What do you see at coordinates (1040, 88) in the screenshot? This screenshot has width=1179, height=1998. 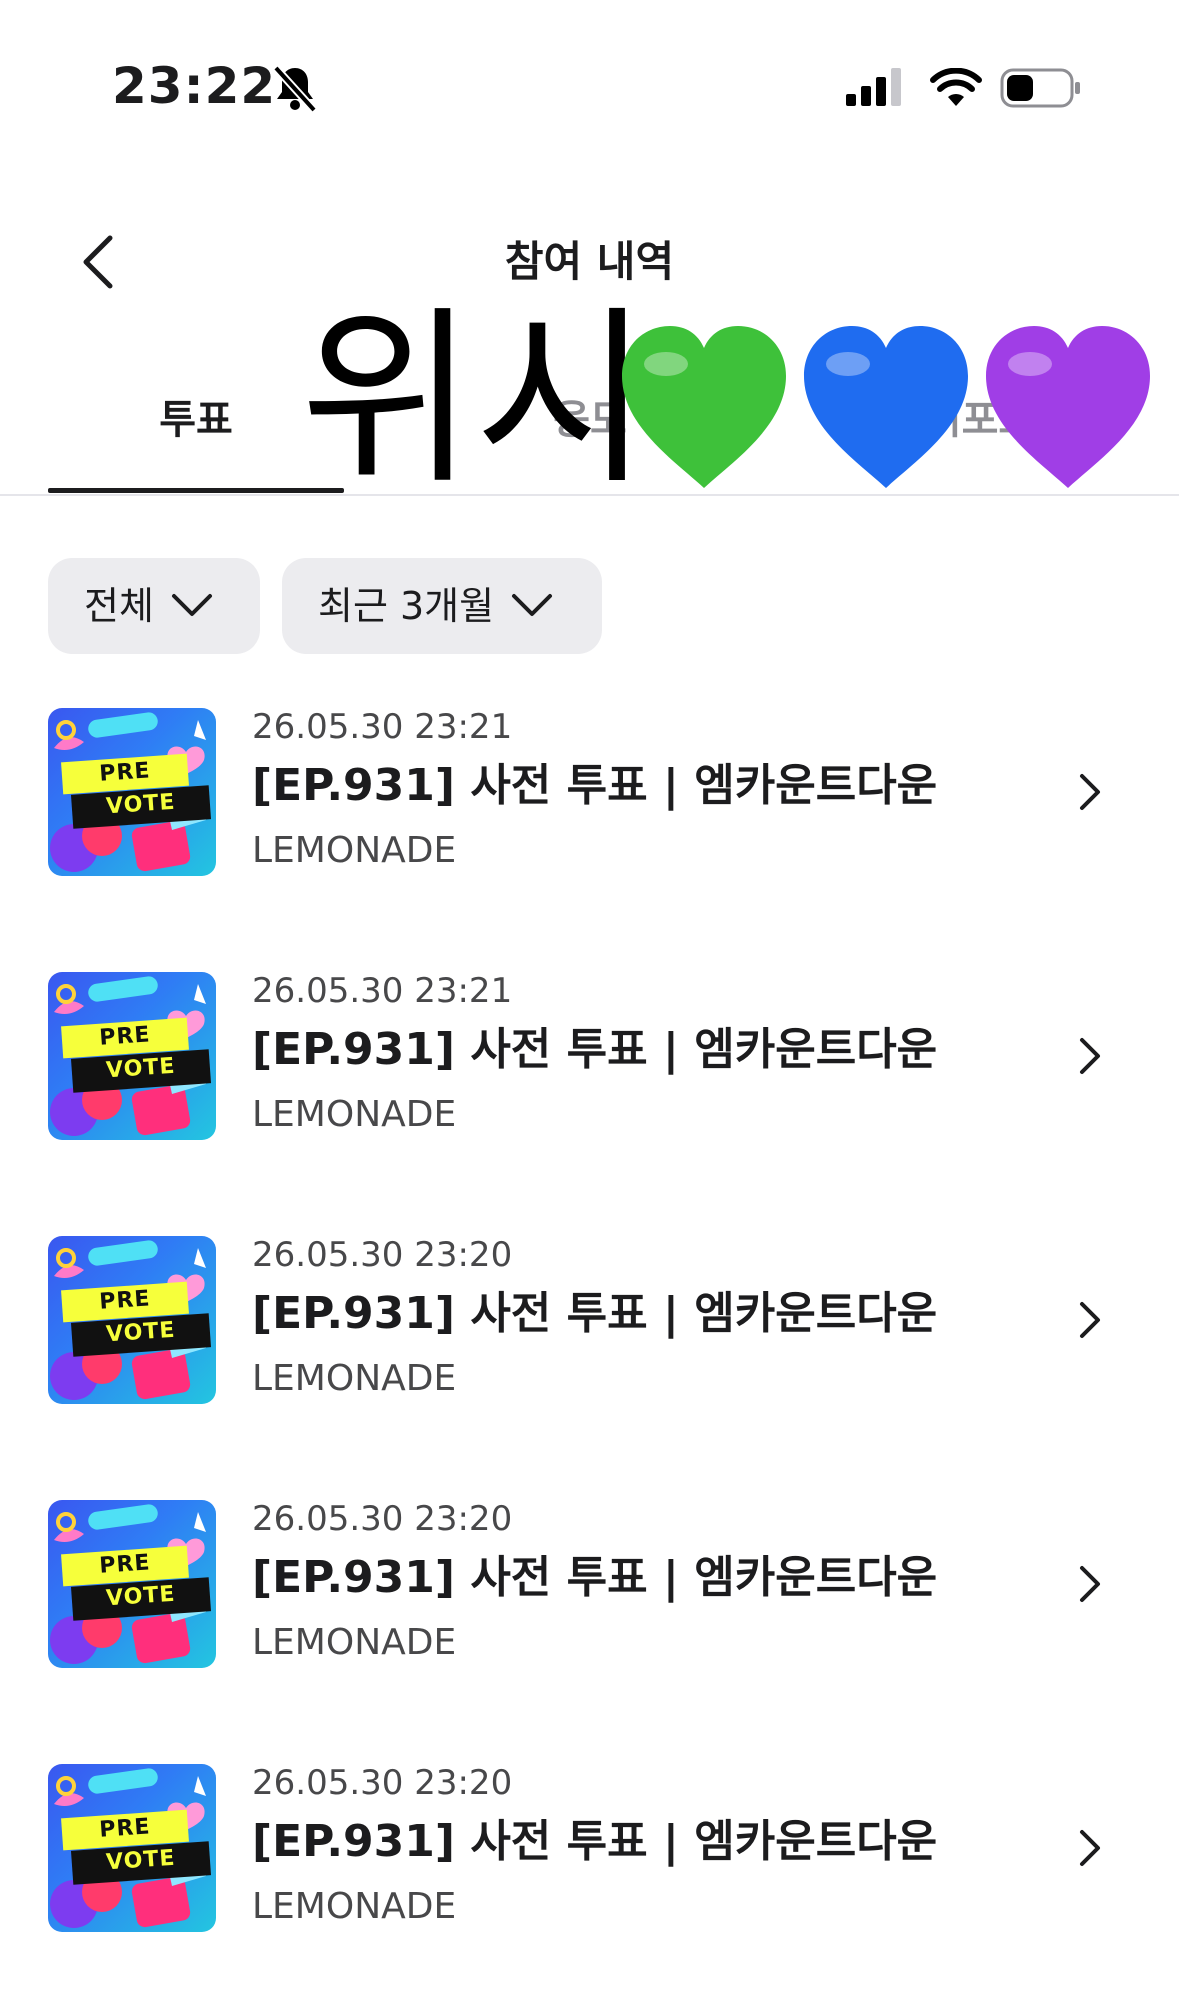 I see `battery-icon` at bounding box center [1040, 88].